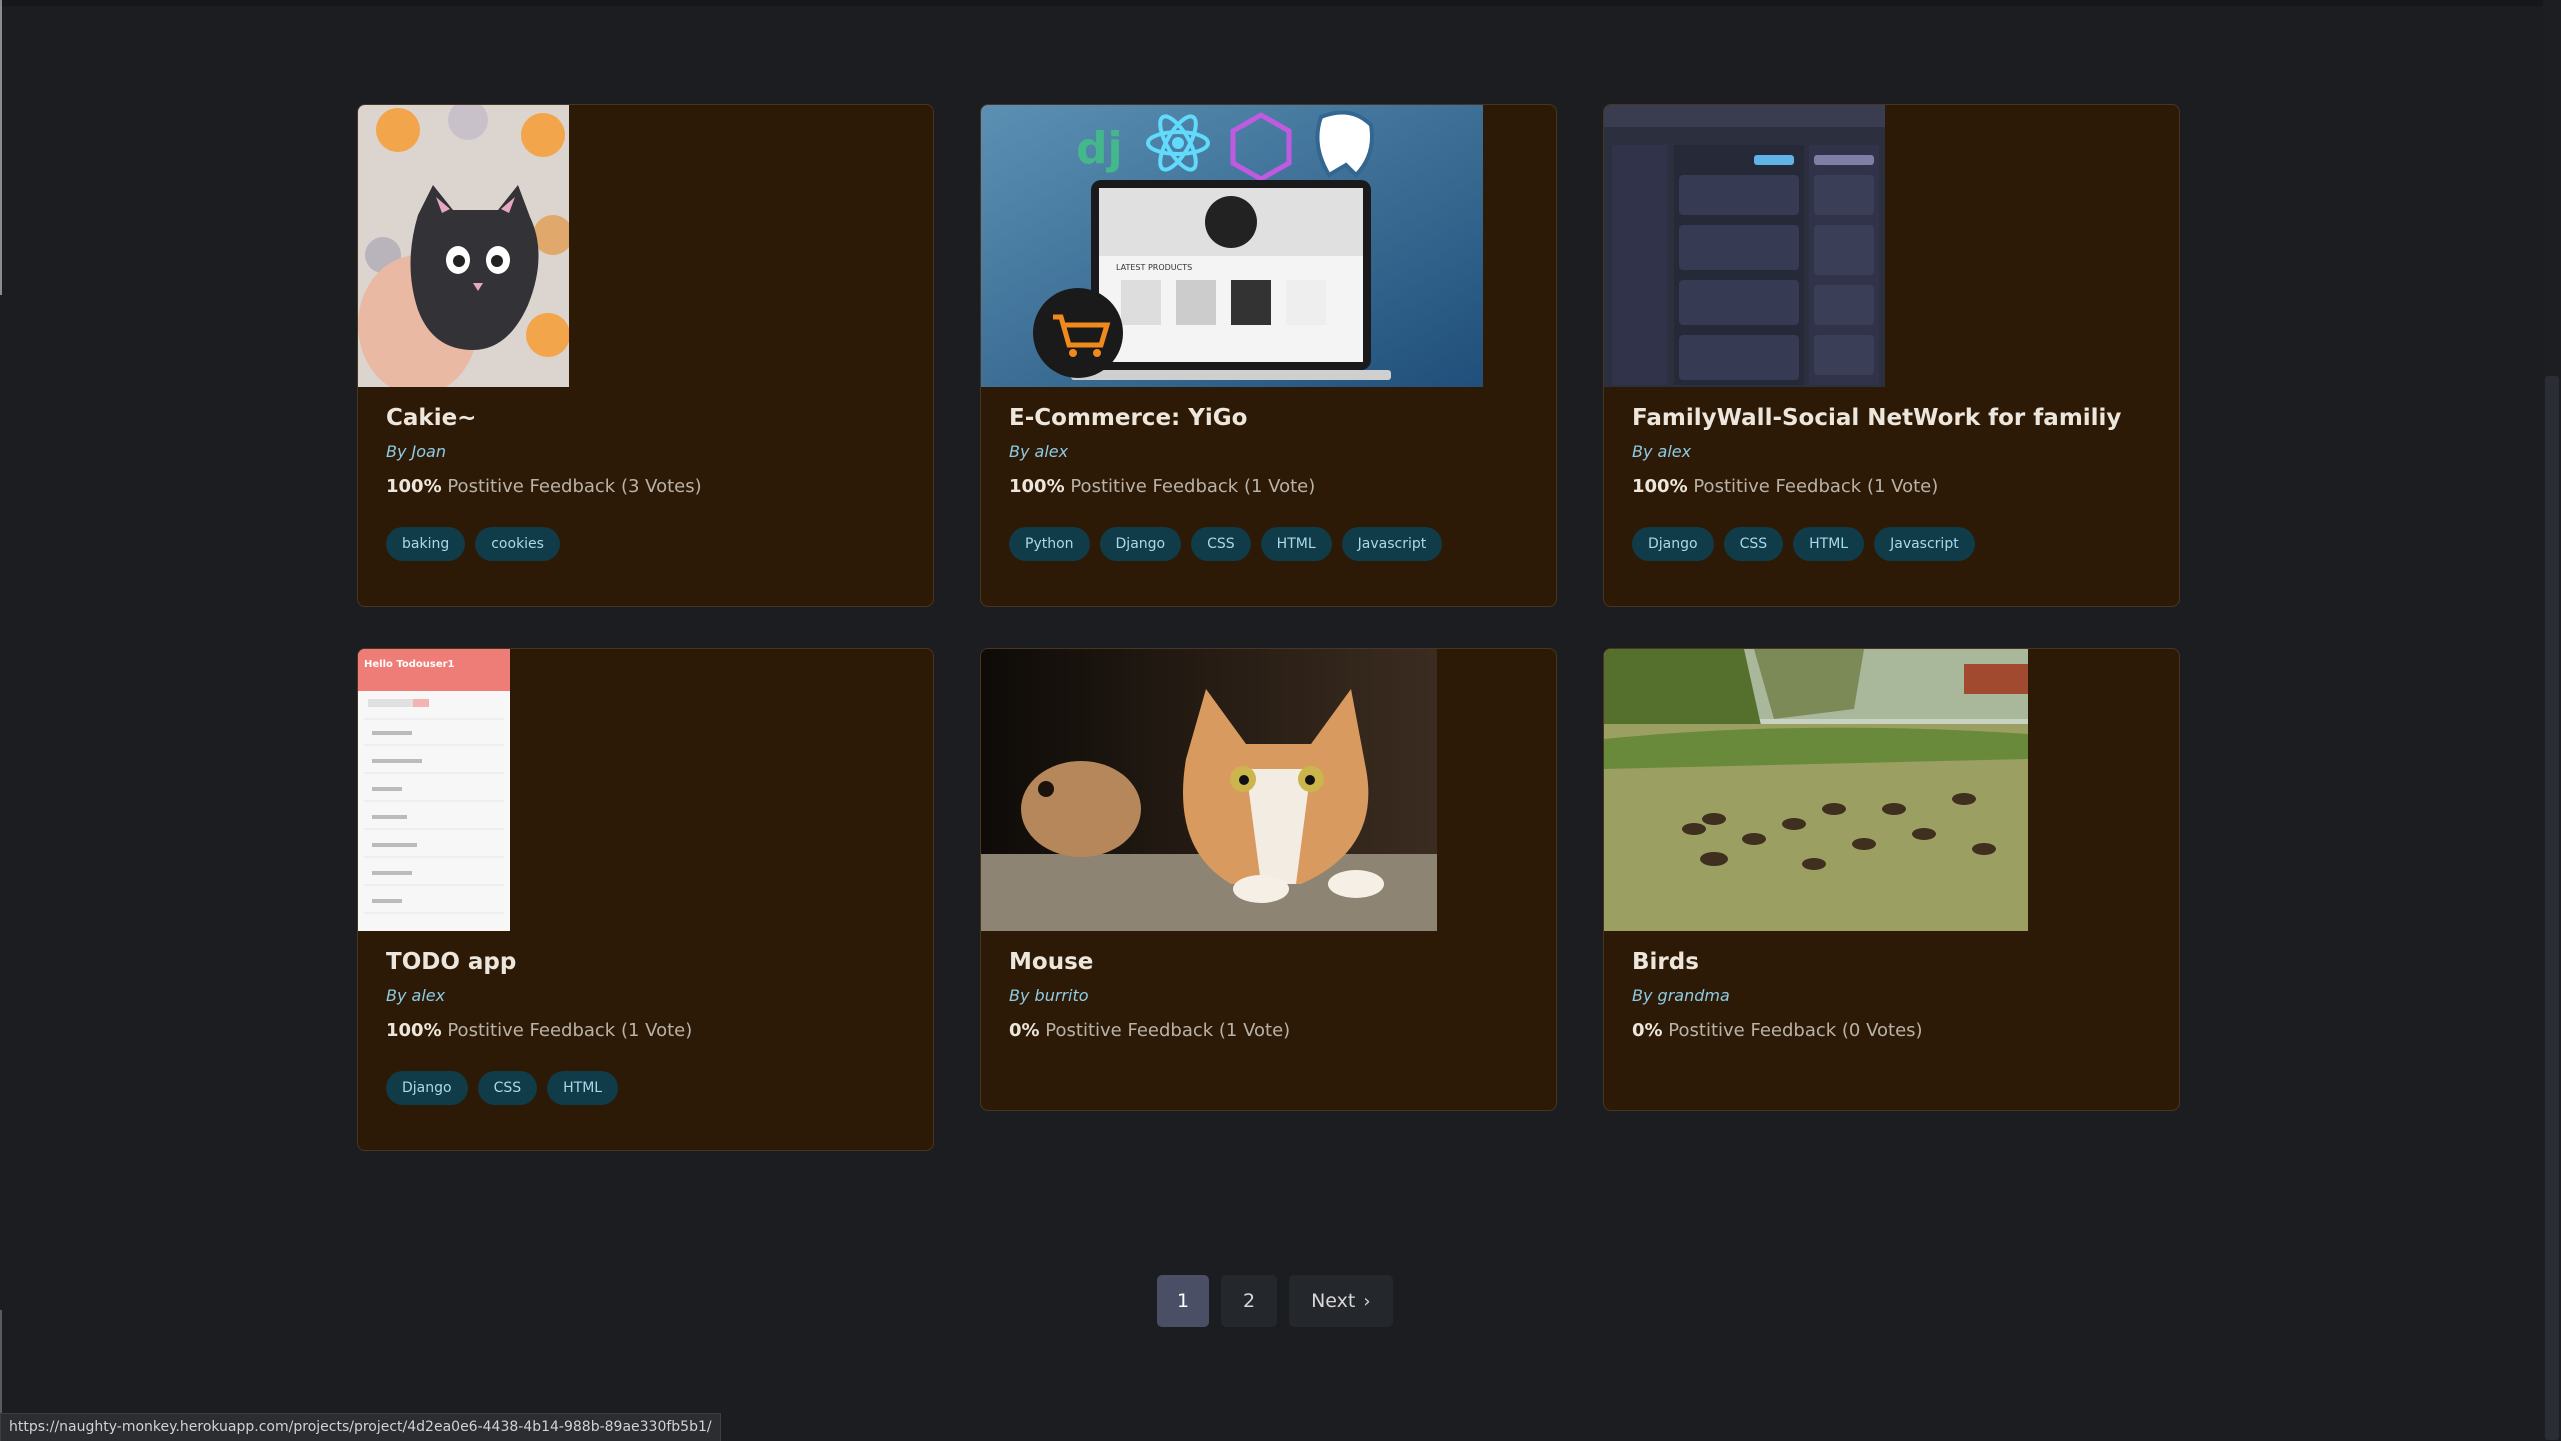  I want to click on tag-chip: cookies, so click(517, 544).